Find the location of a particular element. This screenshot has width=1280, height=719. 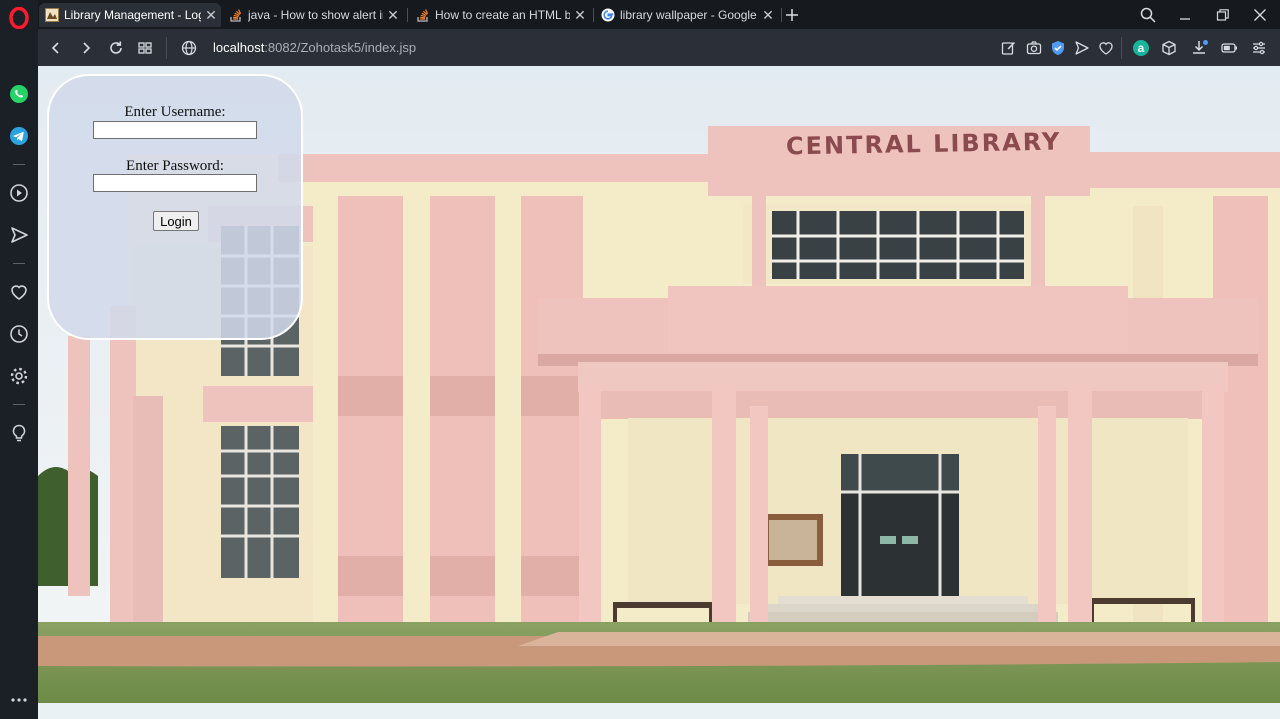

restore-icon is located at coordinates (1223, 14).